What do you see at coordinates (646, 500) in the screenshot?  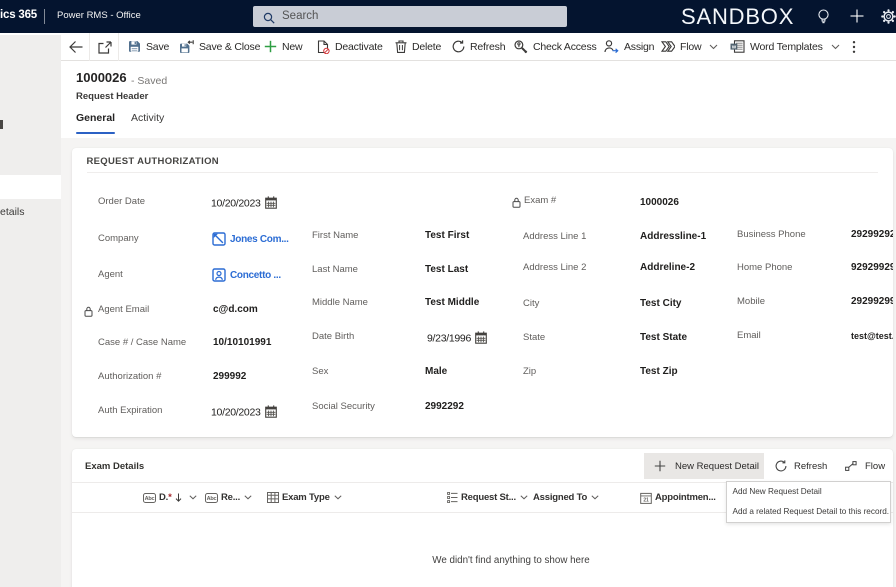 I see `svg-text: 21` at bounding box center [646, 500].